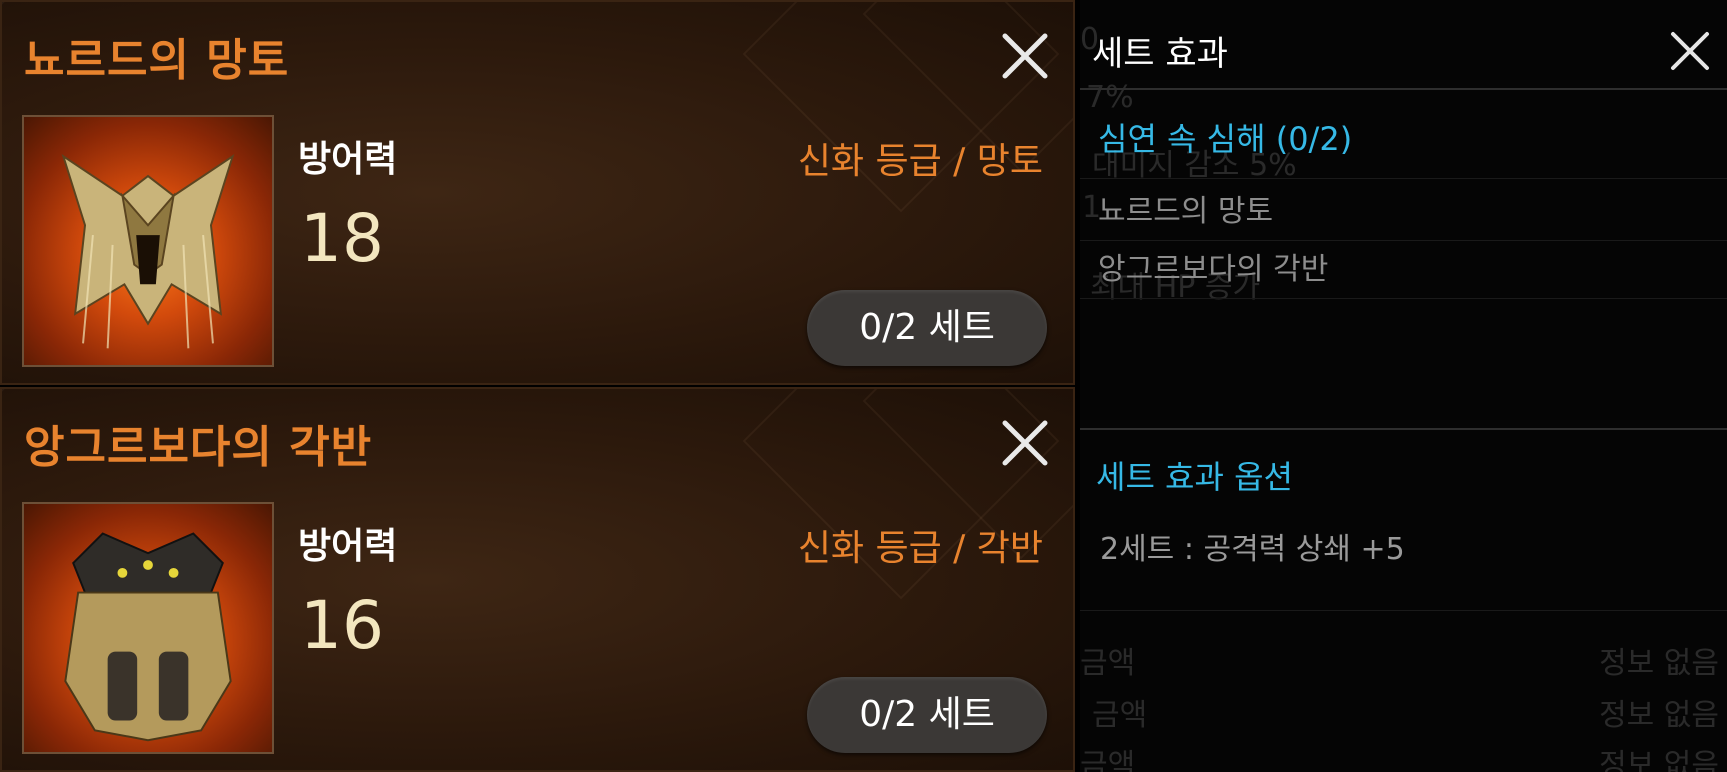 This screenshot has height=772, width=1727. I want to click on grade-type: 신화 등급 / 각반, so click(920, 548).